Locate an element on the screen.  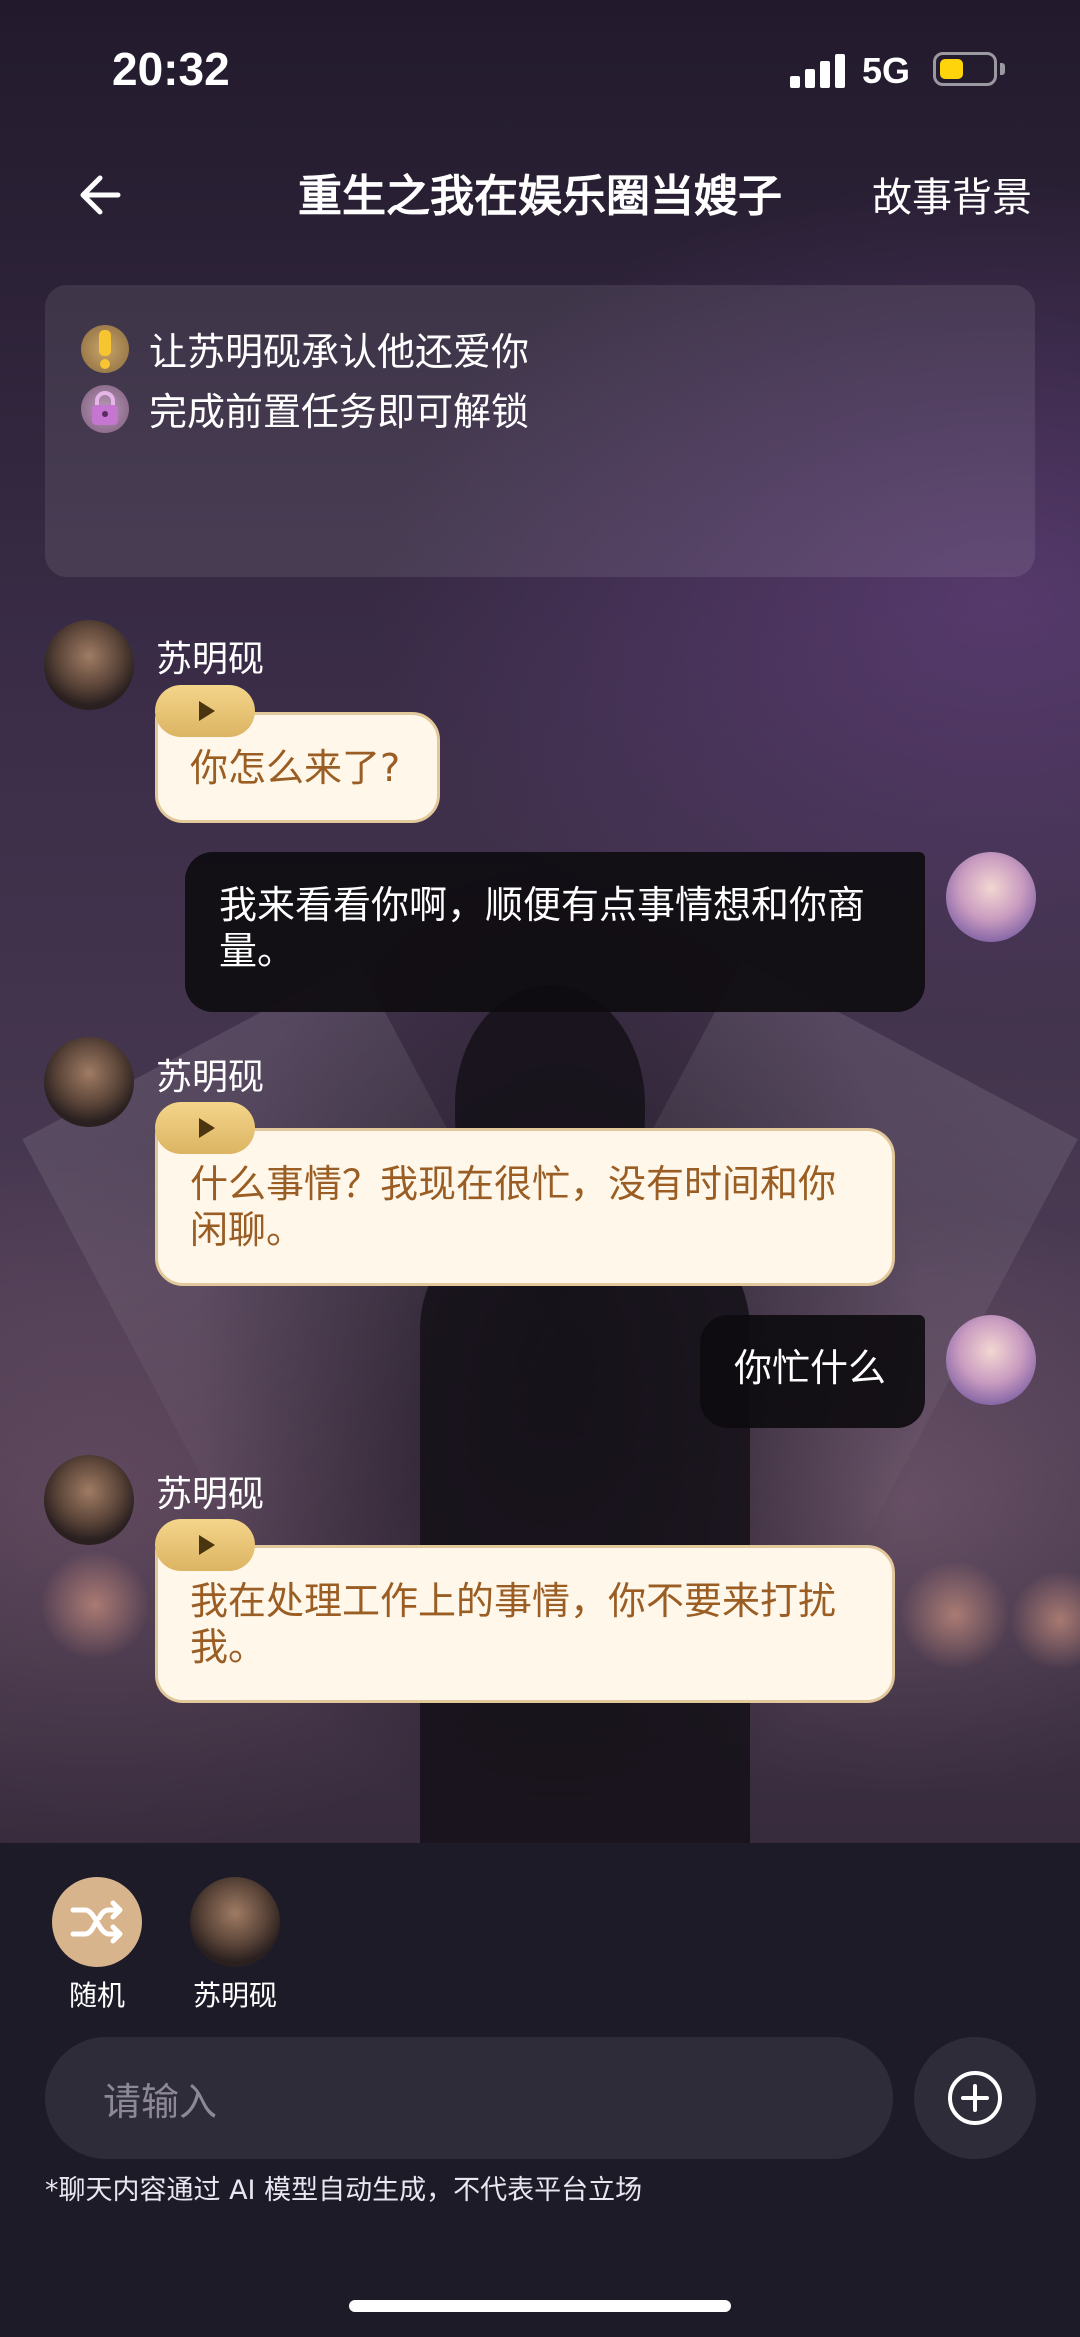
battery-level is located at coordinates (951, 69).